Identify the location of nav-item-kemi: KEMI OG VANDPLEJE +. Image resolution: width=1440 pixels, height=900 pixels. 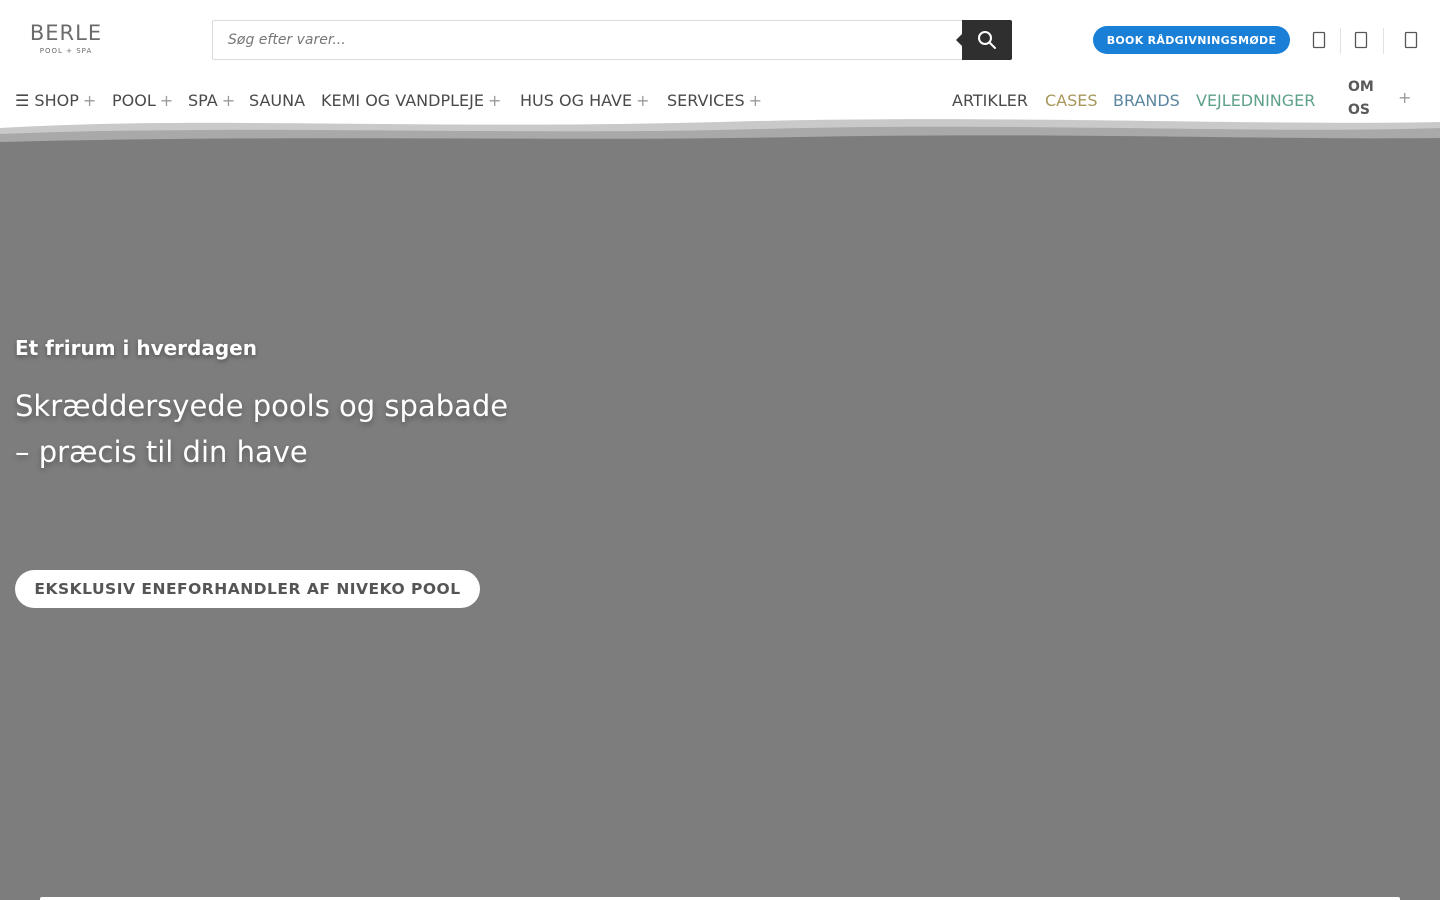
(411, 100).